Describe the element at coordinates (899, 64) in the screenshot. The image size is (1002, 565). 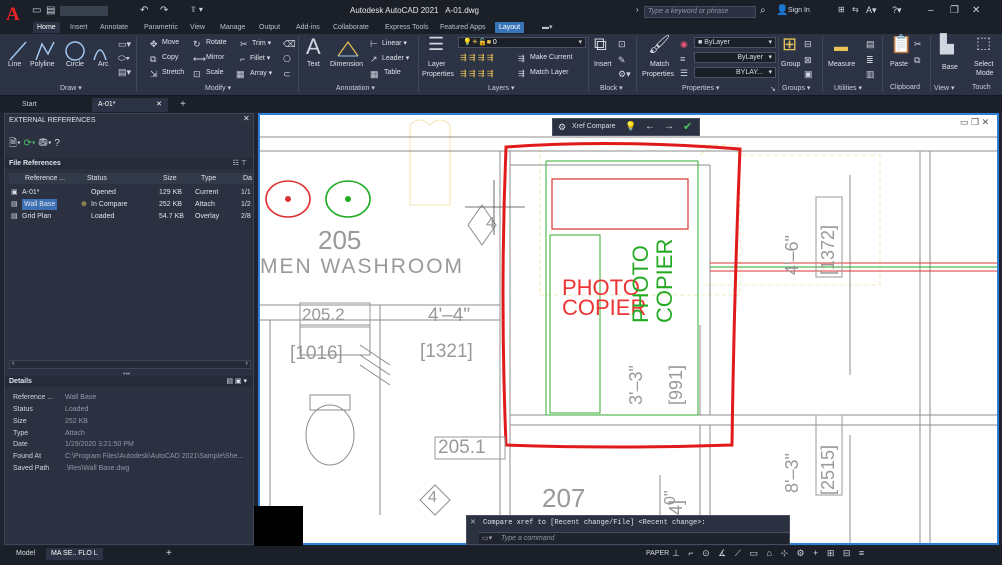
I see `paste-button: Paste` at that location.